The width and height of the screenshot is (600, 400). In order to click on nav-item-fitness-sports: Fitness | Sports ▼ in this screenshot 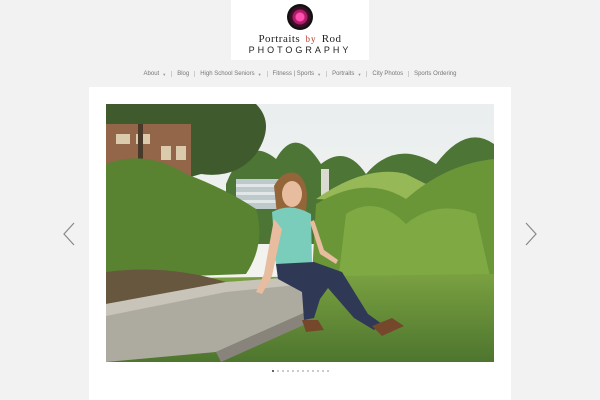, I will do `click(297, 74)`.